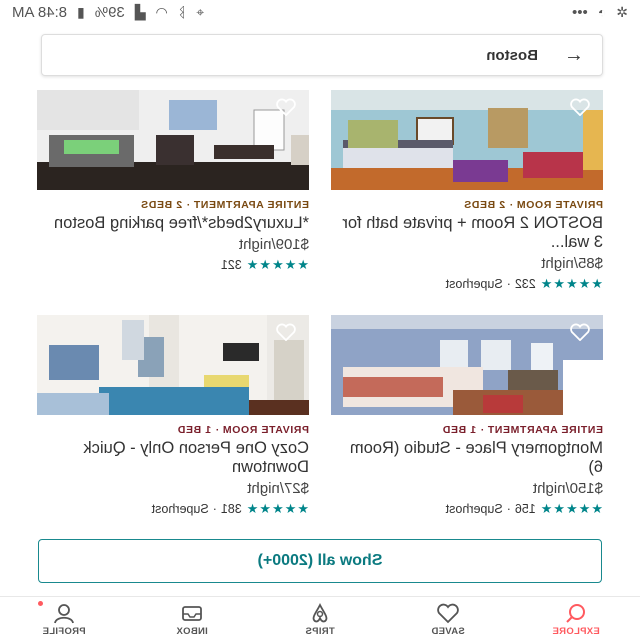 The image size is (640, 640). What do you see at coordinates (602, 12) in the screenshot?
I see `clock-icon: ◔` at bounding box center [602, 12].